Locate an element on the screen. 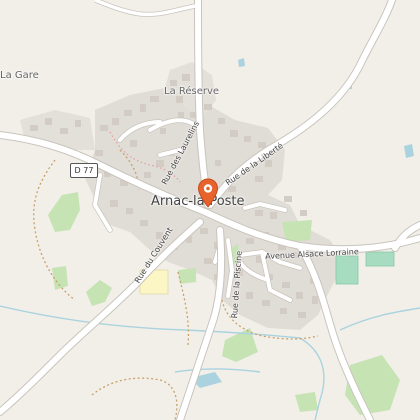  location-marker is located at coordinates (208, 193).